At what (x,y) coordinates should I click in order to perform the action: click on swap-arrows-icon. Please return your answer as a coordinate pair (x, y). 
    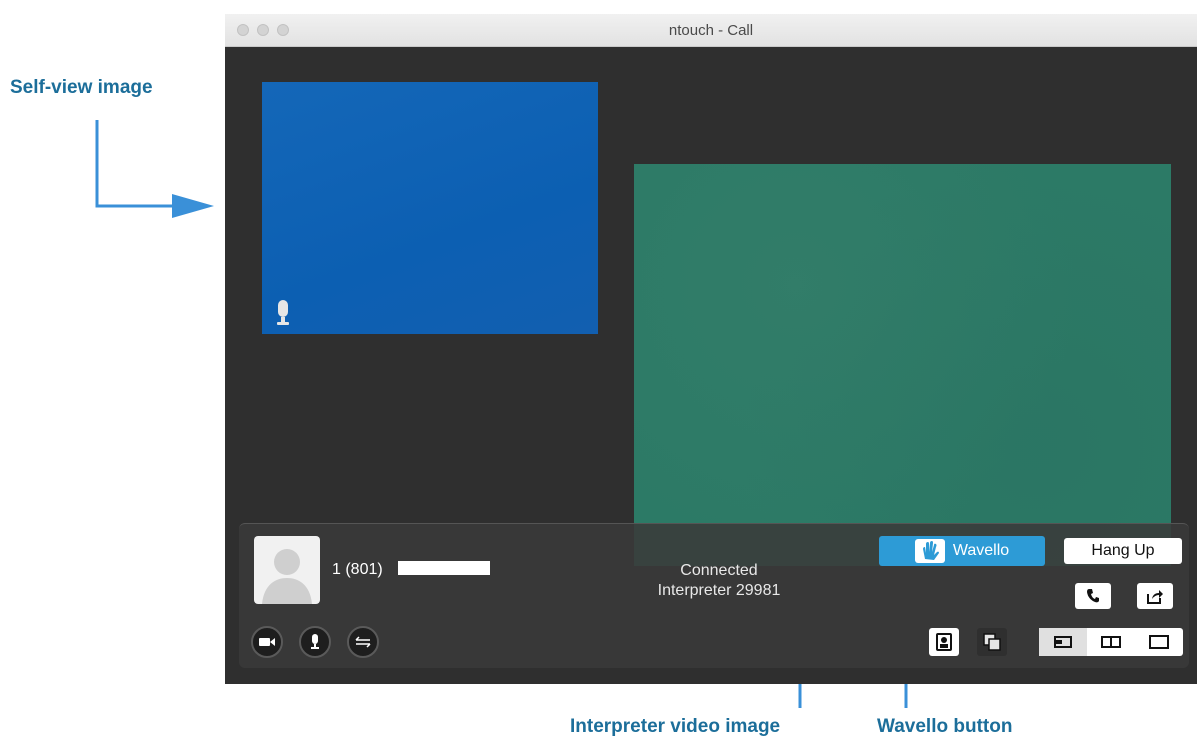
    Looking at the image, I should click on (363, 642).